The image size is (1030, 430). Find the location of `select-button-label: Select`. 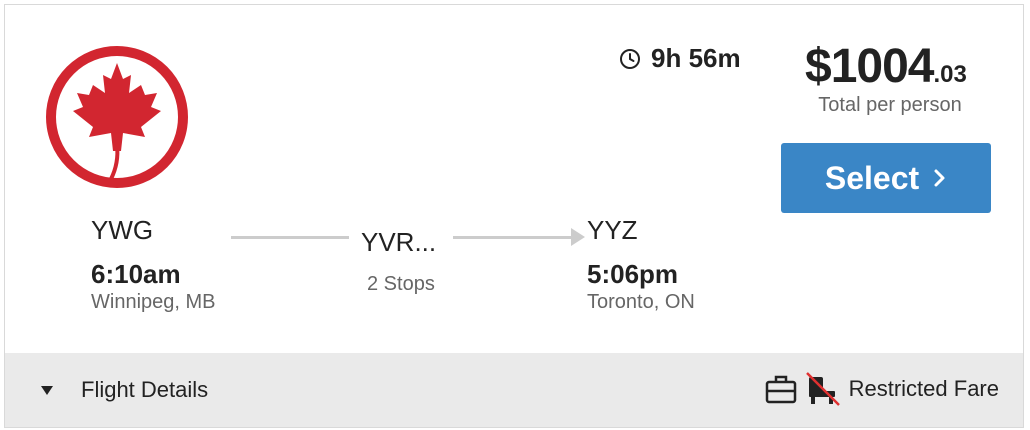

select-button-label: Select is located at coordinates (872, 177).